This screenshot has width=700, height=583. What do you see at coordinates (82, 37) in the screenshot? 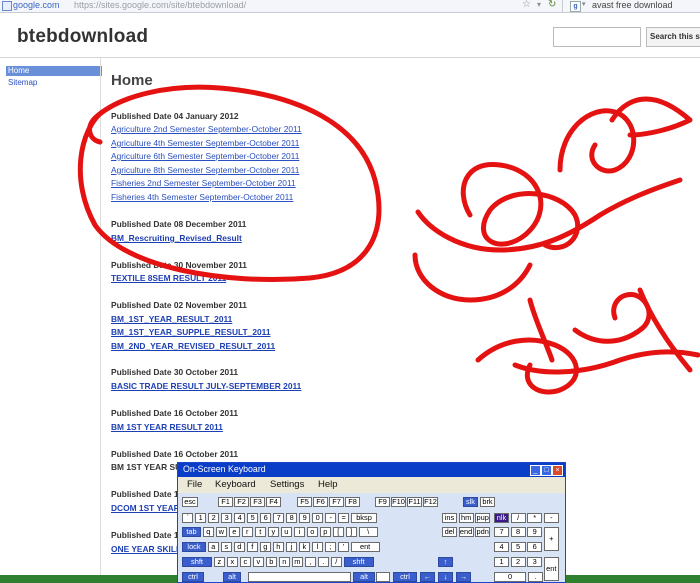
I see `site-title: btebdownload` at bounding box center [82, 37].